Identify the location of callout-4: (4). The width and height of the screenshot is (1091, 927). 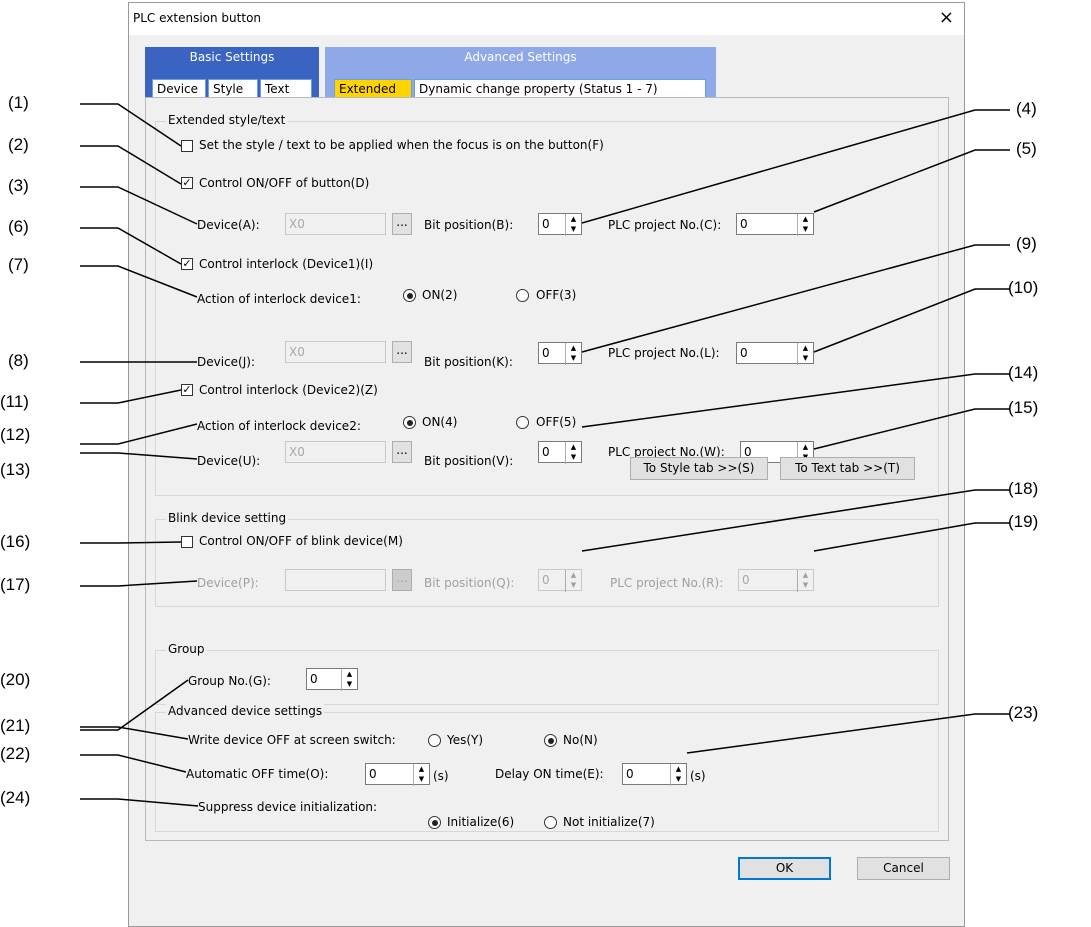
(1026, 108).